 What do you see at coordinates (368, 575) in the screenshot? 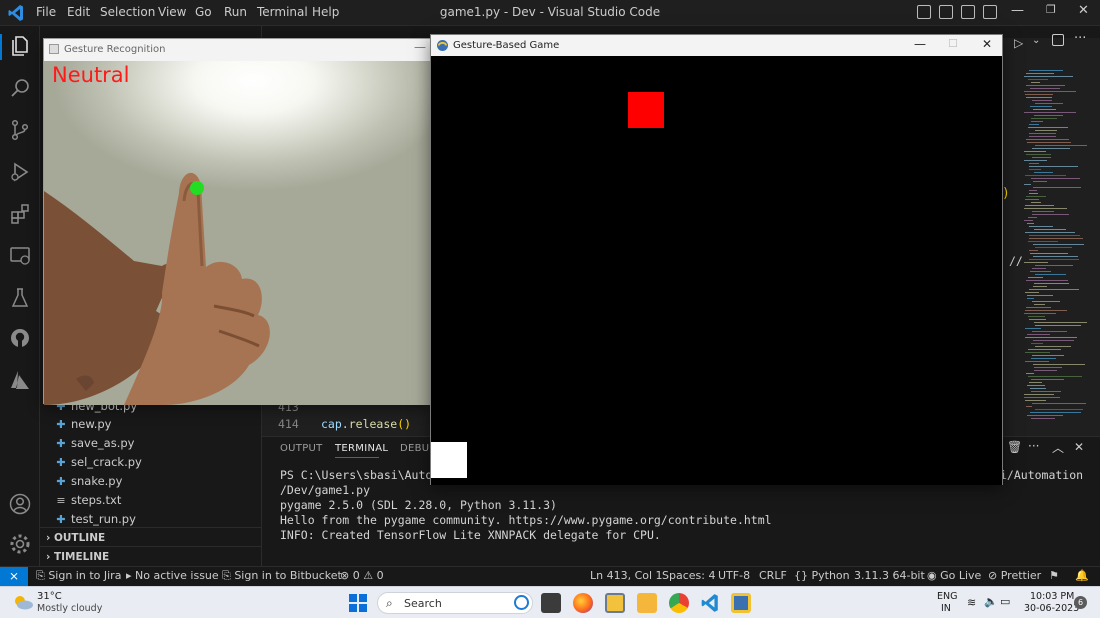
I see `warning-icon: ⚠` at bounding box center [368, 575].